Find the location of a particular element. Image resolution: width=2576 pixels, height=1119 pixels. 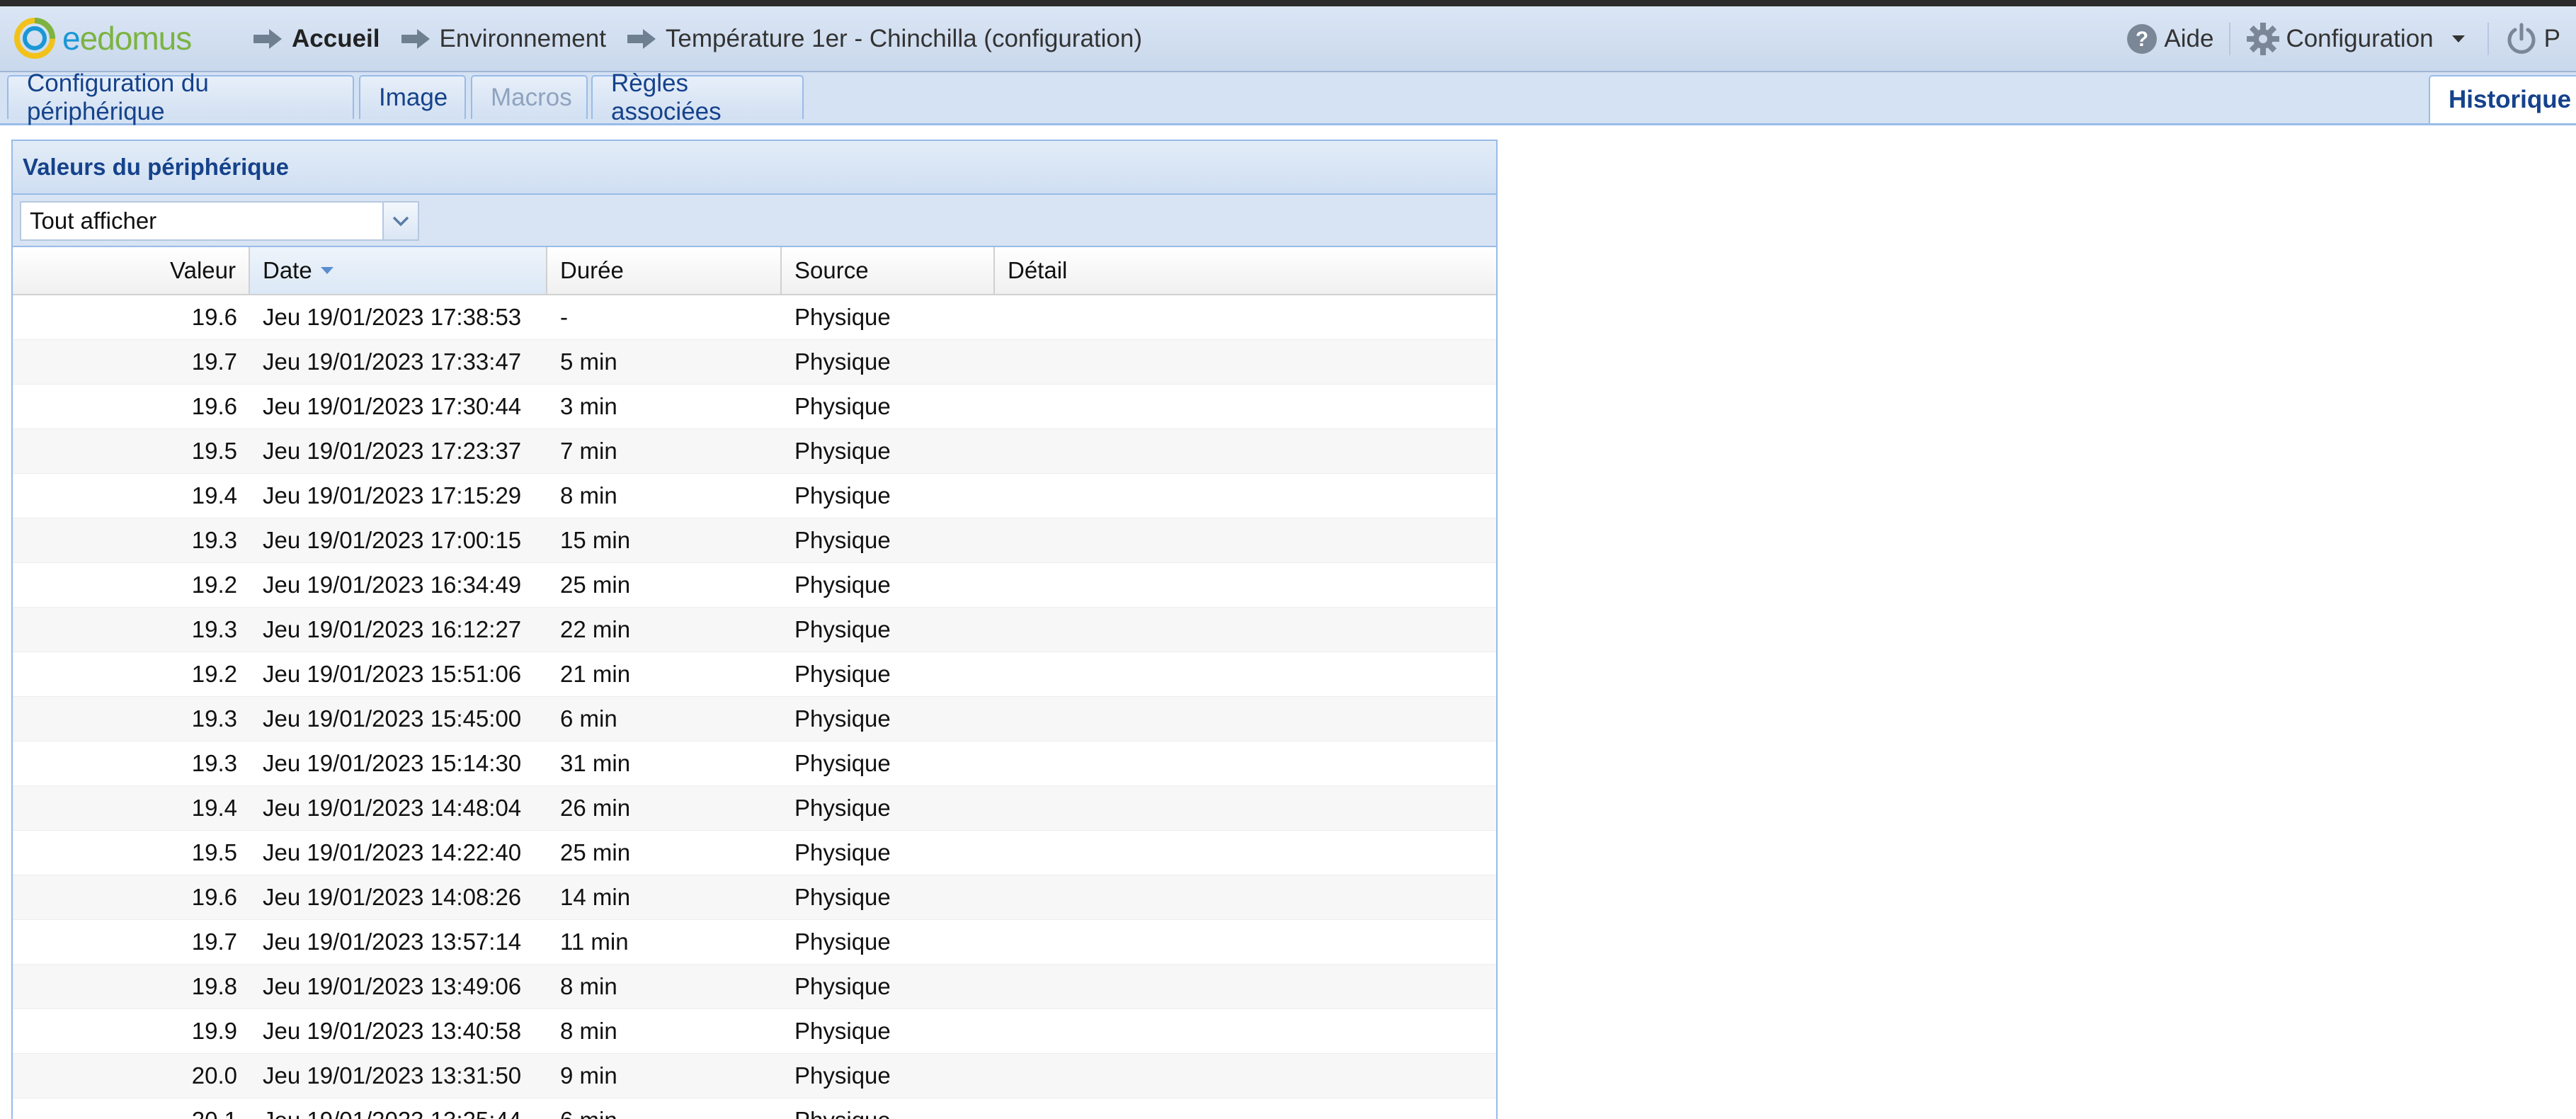

table-row: 19.5 Jeu 19/01/2023 17:23:37 7 min Physique is located at coordinates (755, 451).